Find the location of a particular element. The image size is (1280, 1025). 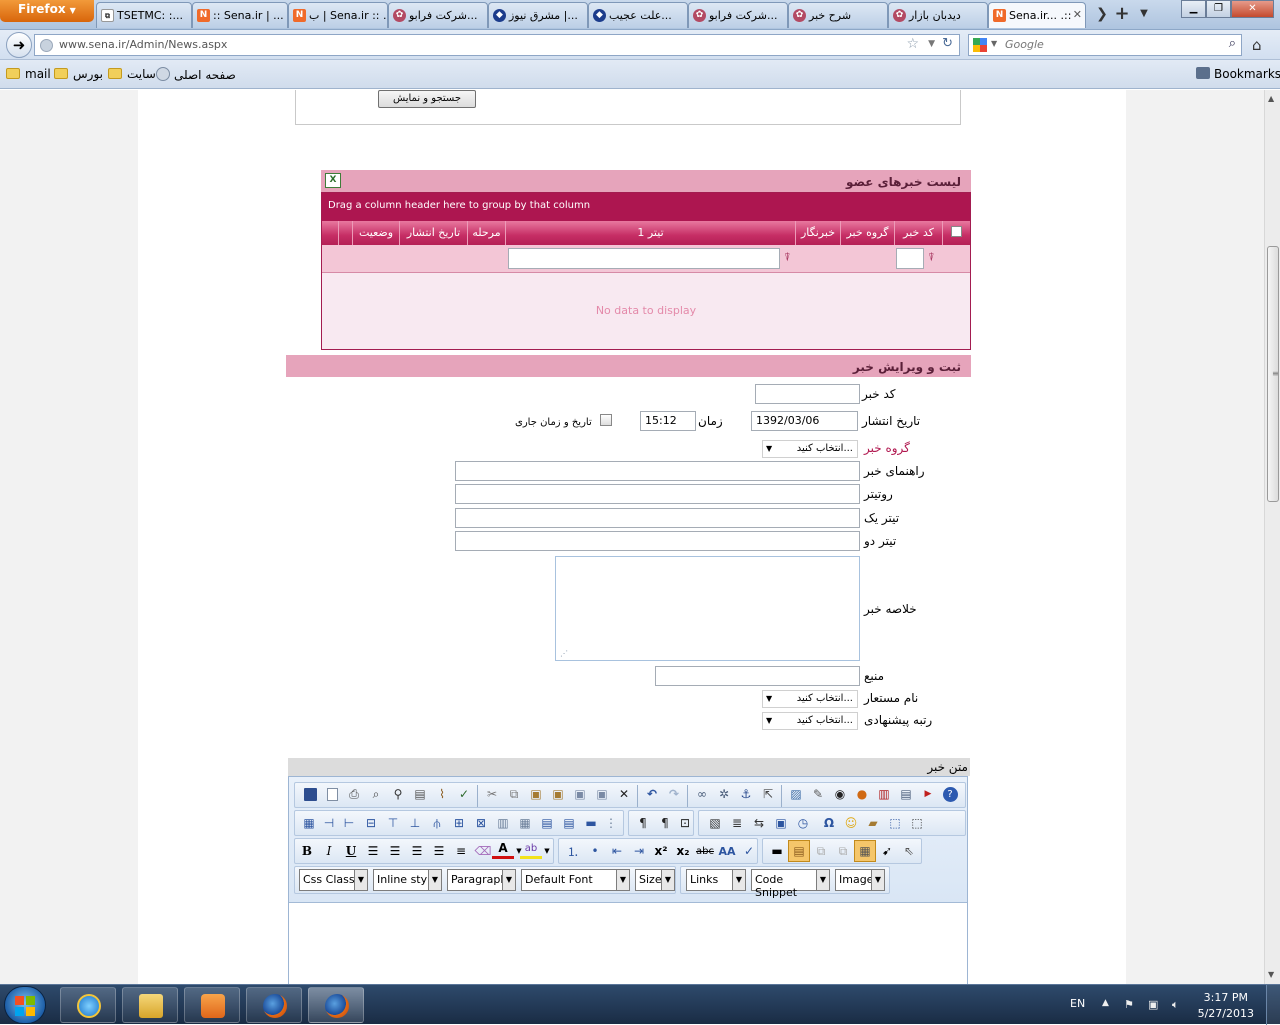

image-icon: ▨ is located at coordinates (796, 794).